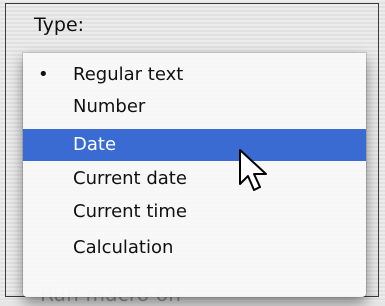 This screenshot has height=306, width=385. What do you see at coordinates (194, 212) in the screenshot?
I see `menu-item-current-time: Current time` at bounding box center [194, 212].